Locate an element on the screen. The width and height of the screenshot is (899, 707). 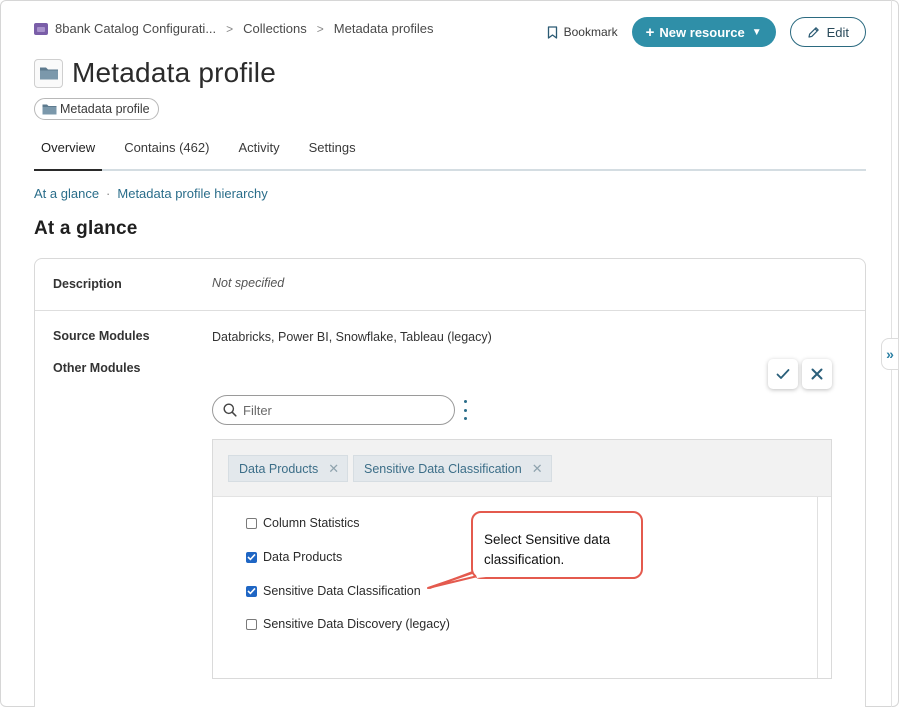
option-label: Sensitive Data Classification is located at coordinates (342, 591).